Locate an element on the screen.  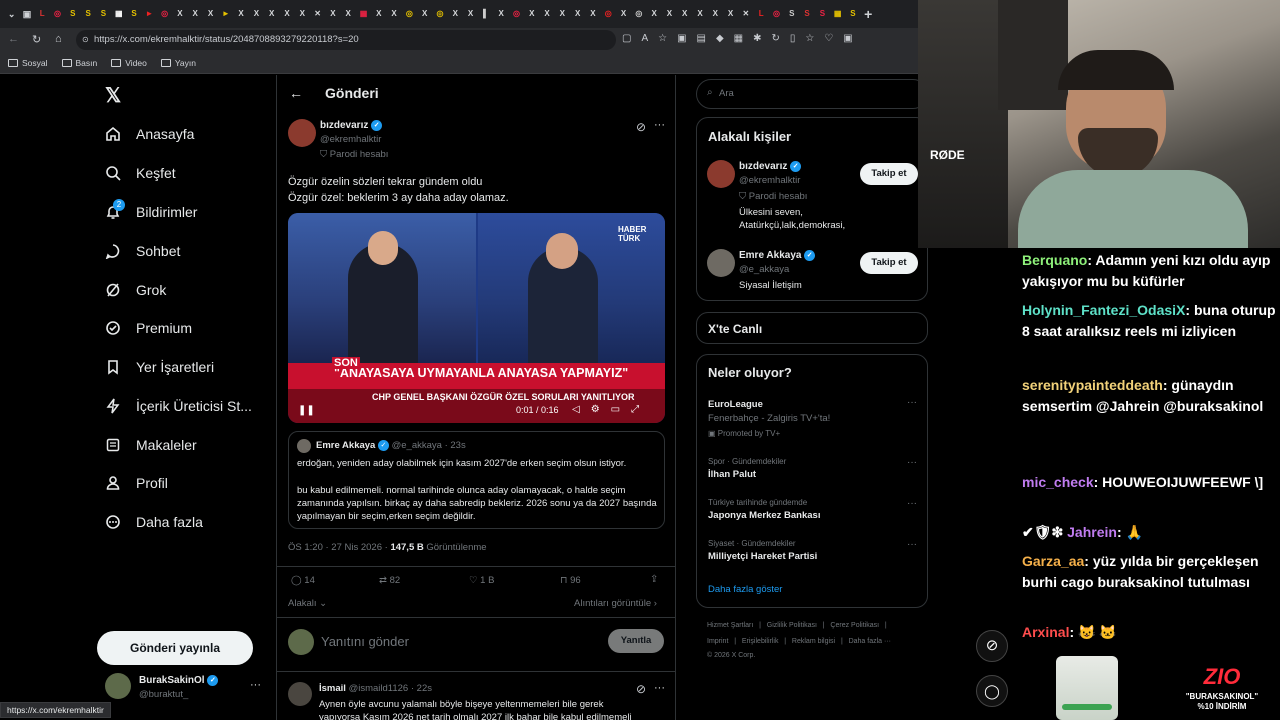
nav-chat: Sohbet is located at coordinates (142, 251).